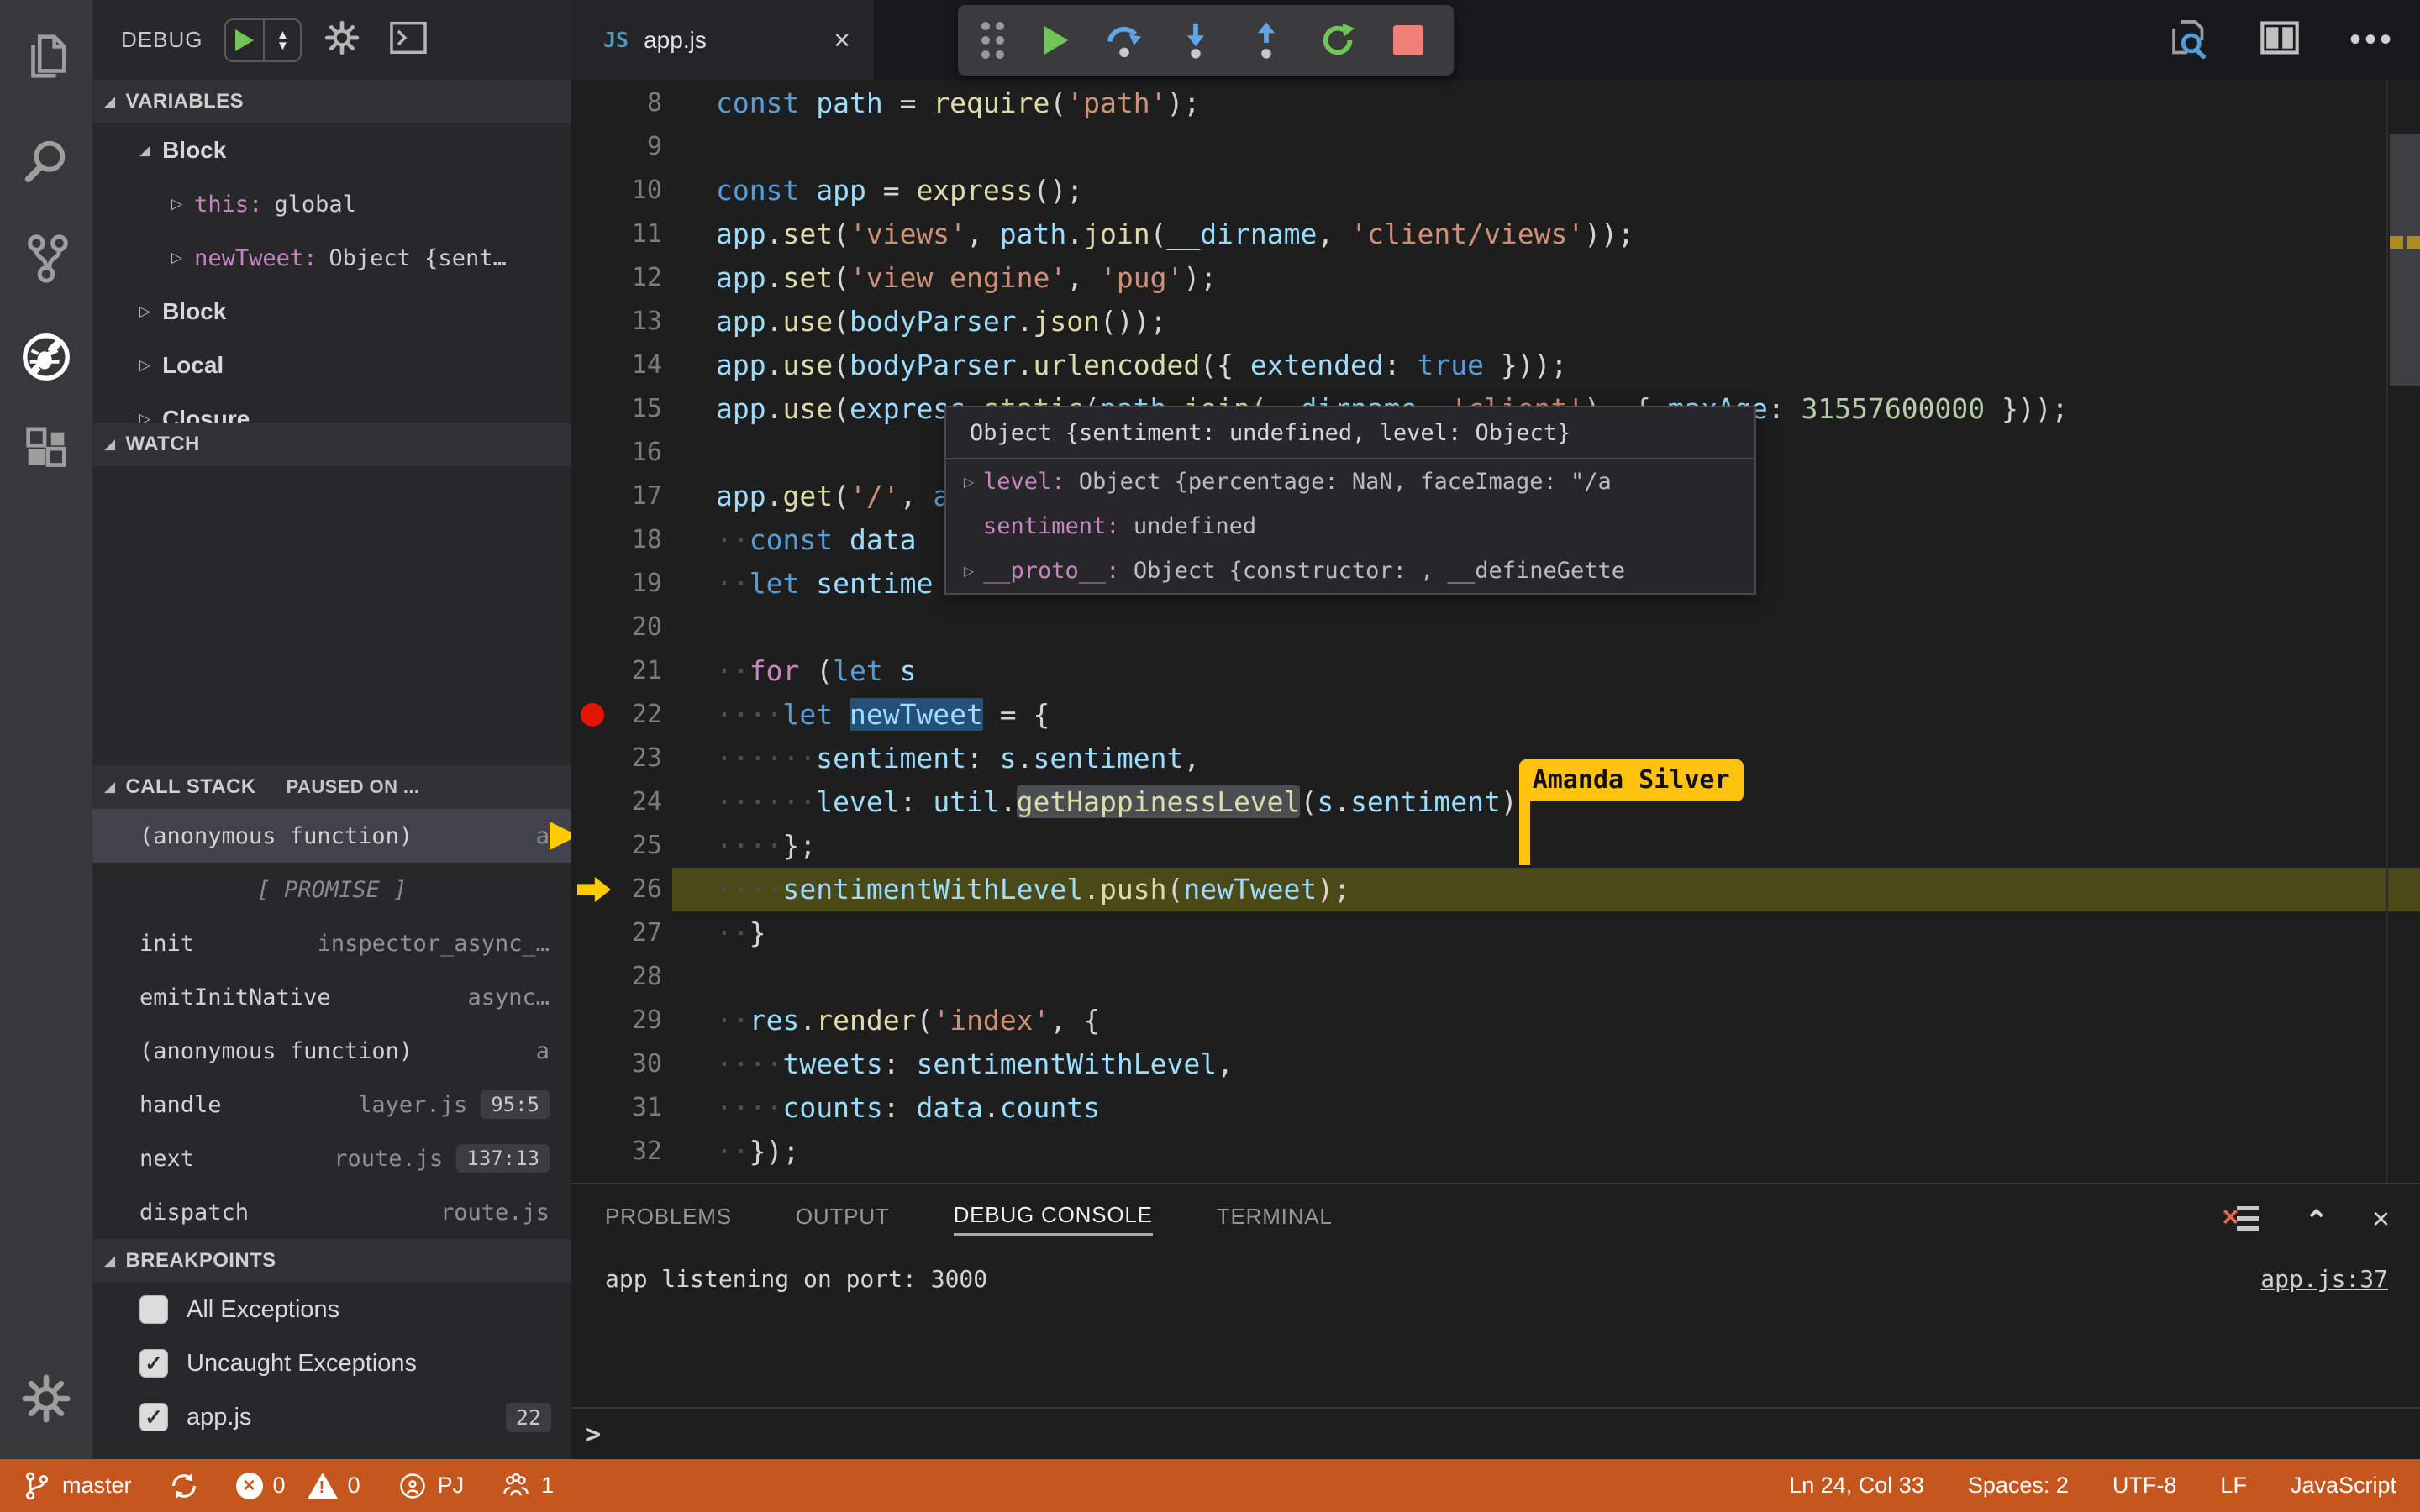 The height and width of the screenshot is (1512, 2420). What do you see at coordinates (1496, 103) in the screenshot?
I see `code-line: 8 const path = require('path');` at bounding box center [1496, 103].